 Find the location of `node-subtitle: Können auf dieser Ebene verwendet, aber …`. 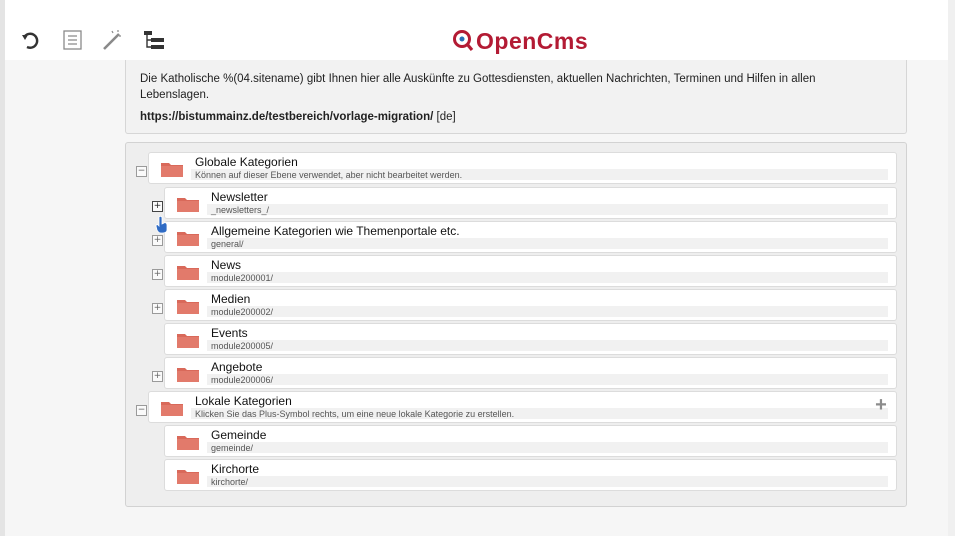

node-subtitle: Können auf dieser Ebene verwendet, aber … is located at coordinates (329, 175).